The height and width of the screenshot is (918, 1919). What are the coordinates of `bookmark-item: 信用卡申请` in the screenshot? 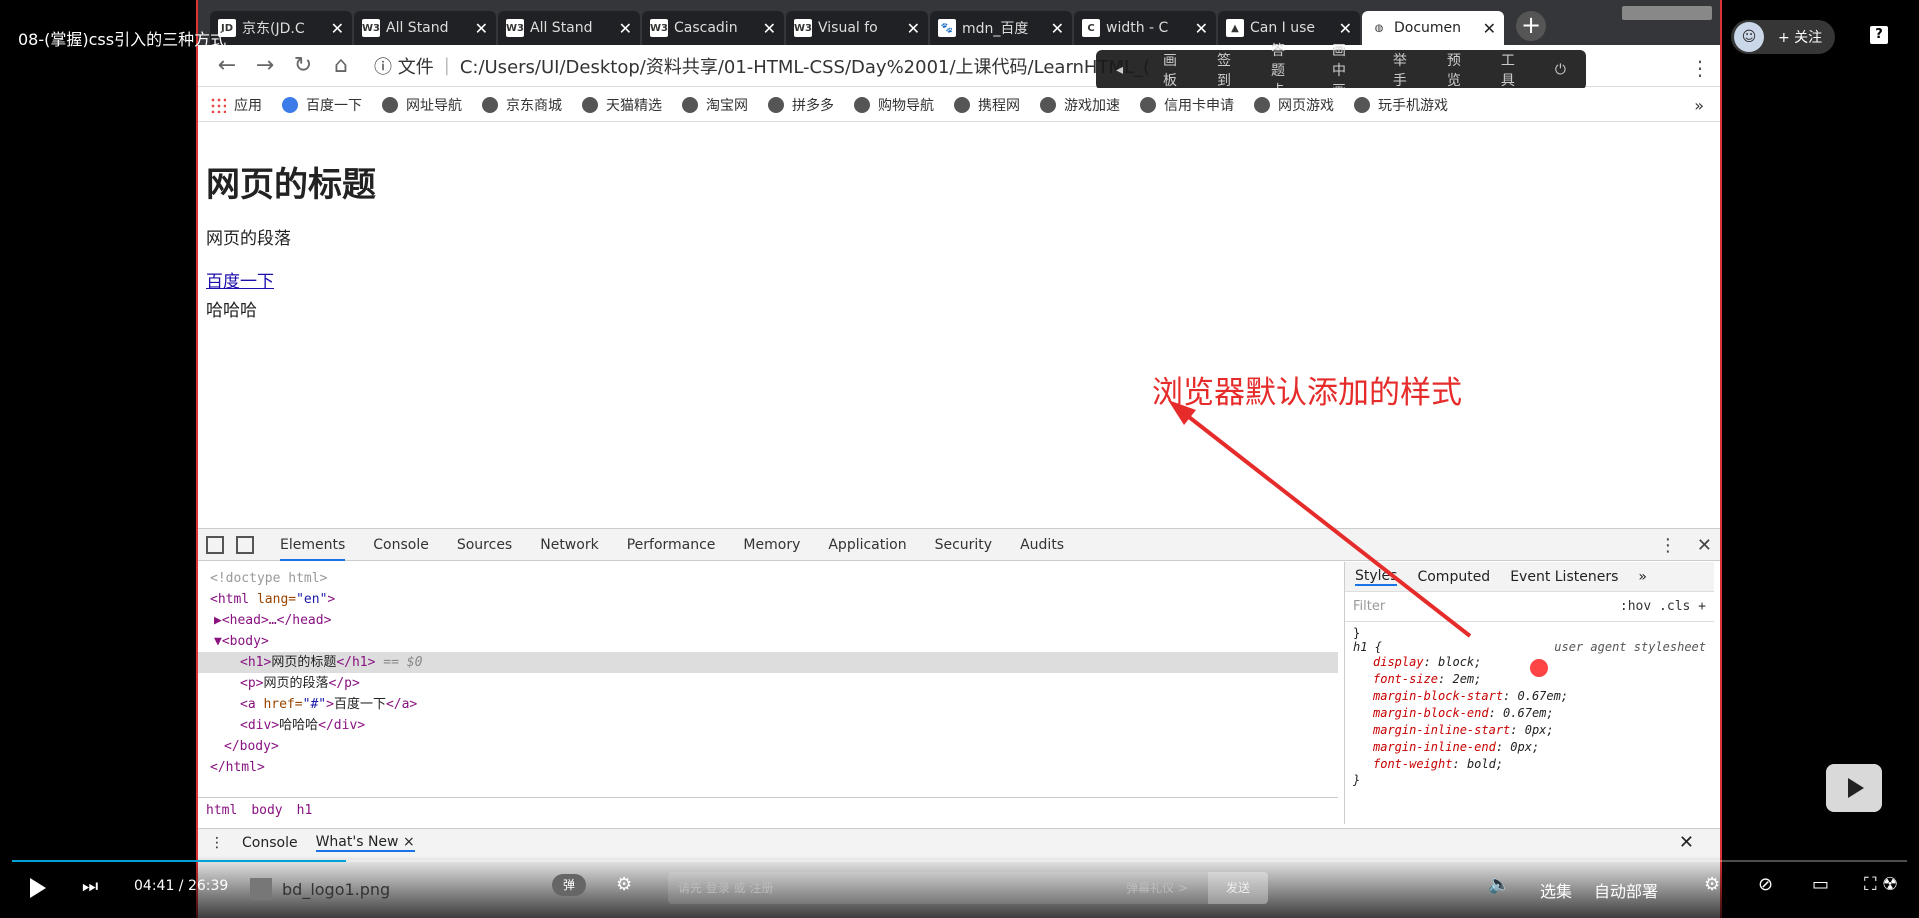 It's located at (1187, 105).